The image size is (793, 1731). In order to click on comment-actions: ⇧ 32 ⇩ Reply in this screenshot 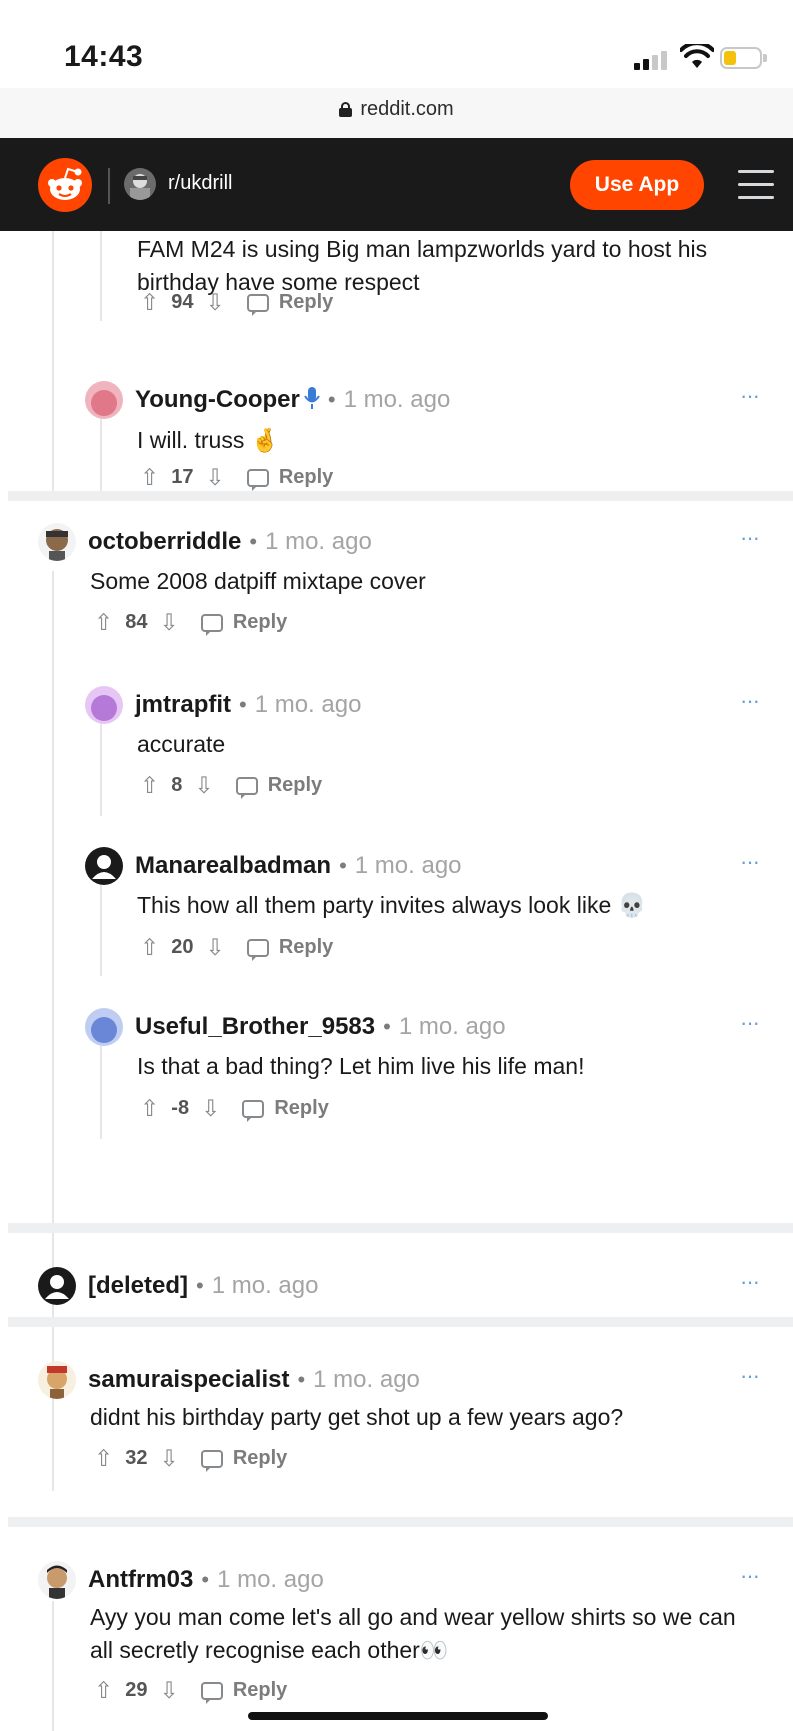, I will do `click(190, 1458)`.